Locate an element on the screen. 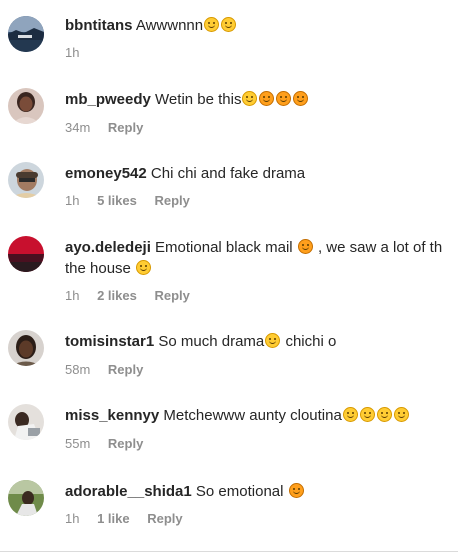  comment-text: bbntitans Awwwnnn is located at coordinates (261, 25).